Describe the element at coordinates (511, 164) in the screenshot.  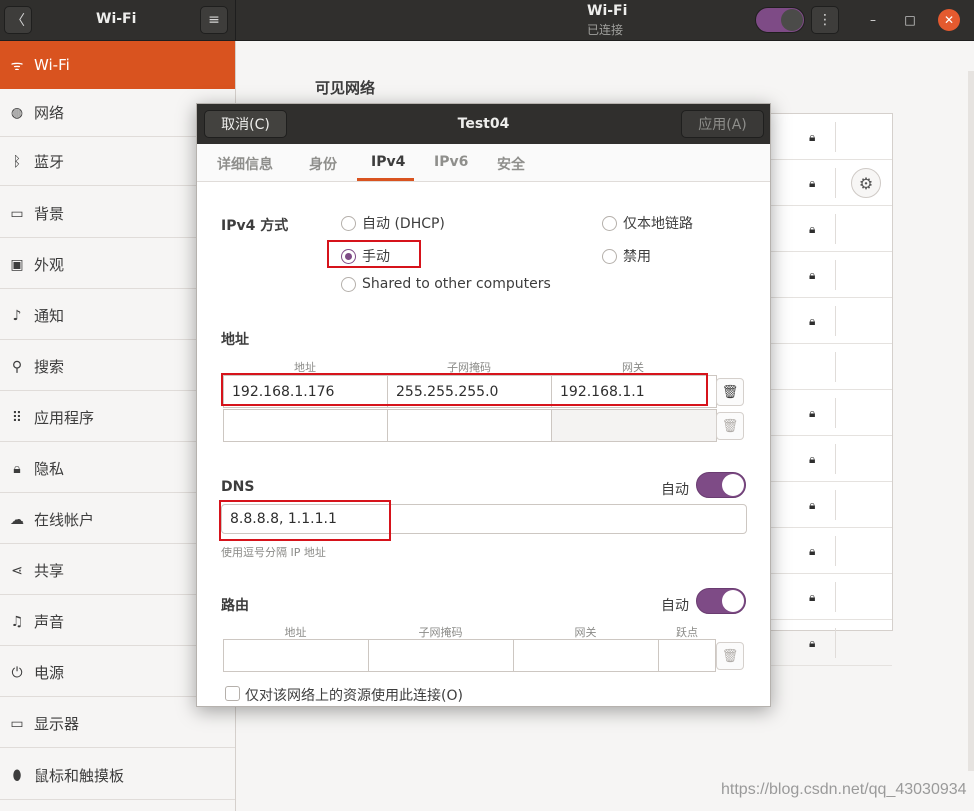
I see `tab-security: 安全` at that location.